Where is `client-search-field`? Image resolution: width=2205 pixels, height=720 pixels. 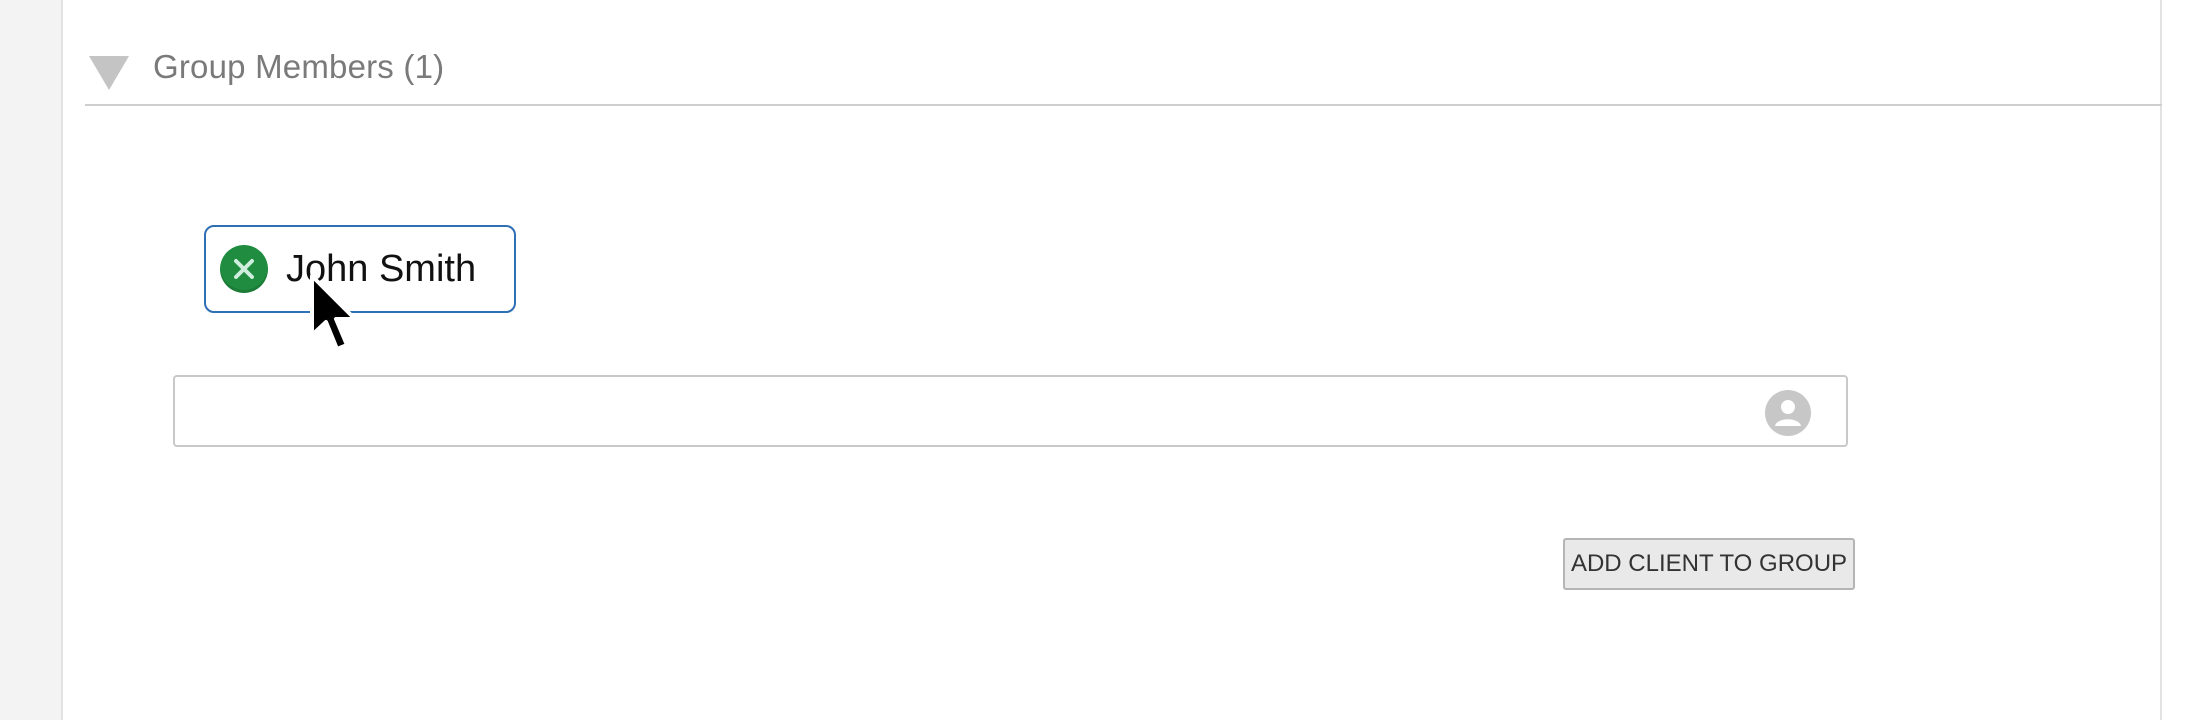
client-search-field is located at coordinates (1010, 411).